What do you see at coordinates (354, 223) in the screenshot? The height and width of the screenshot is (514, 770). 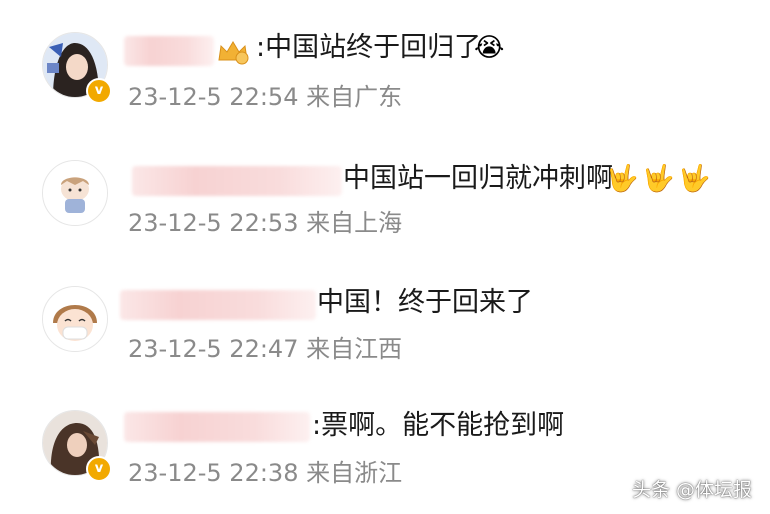 I see `comment-location: 来自上海` at bounding box center [354, 223].